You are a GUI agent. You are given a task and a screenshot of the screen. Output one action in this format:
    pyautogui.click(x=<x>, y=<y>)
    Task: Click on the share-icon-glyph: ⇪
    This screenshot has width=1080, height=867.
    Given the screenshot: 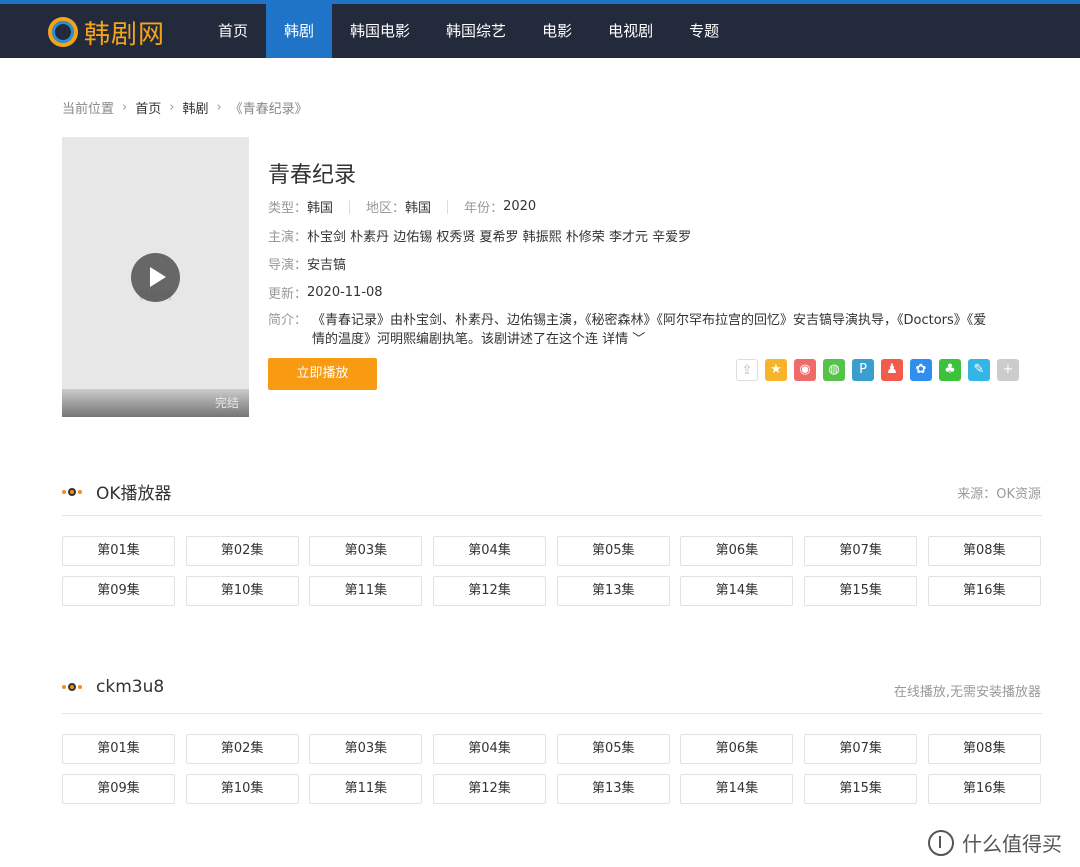 What is the action you would take?
    pyautogui.click(x=747, y=370)
    